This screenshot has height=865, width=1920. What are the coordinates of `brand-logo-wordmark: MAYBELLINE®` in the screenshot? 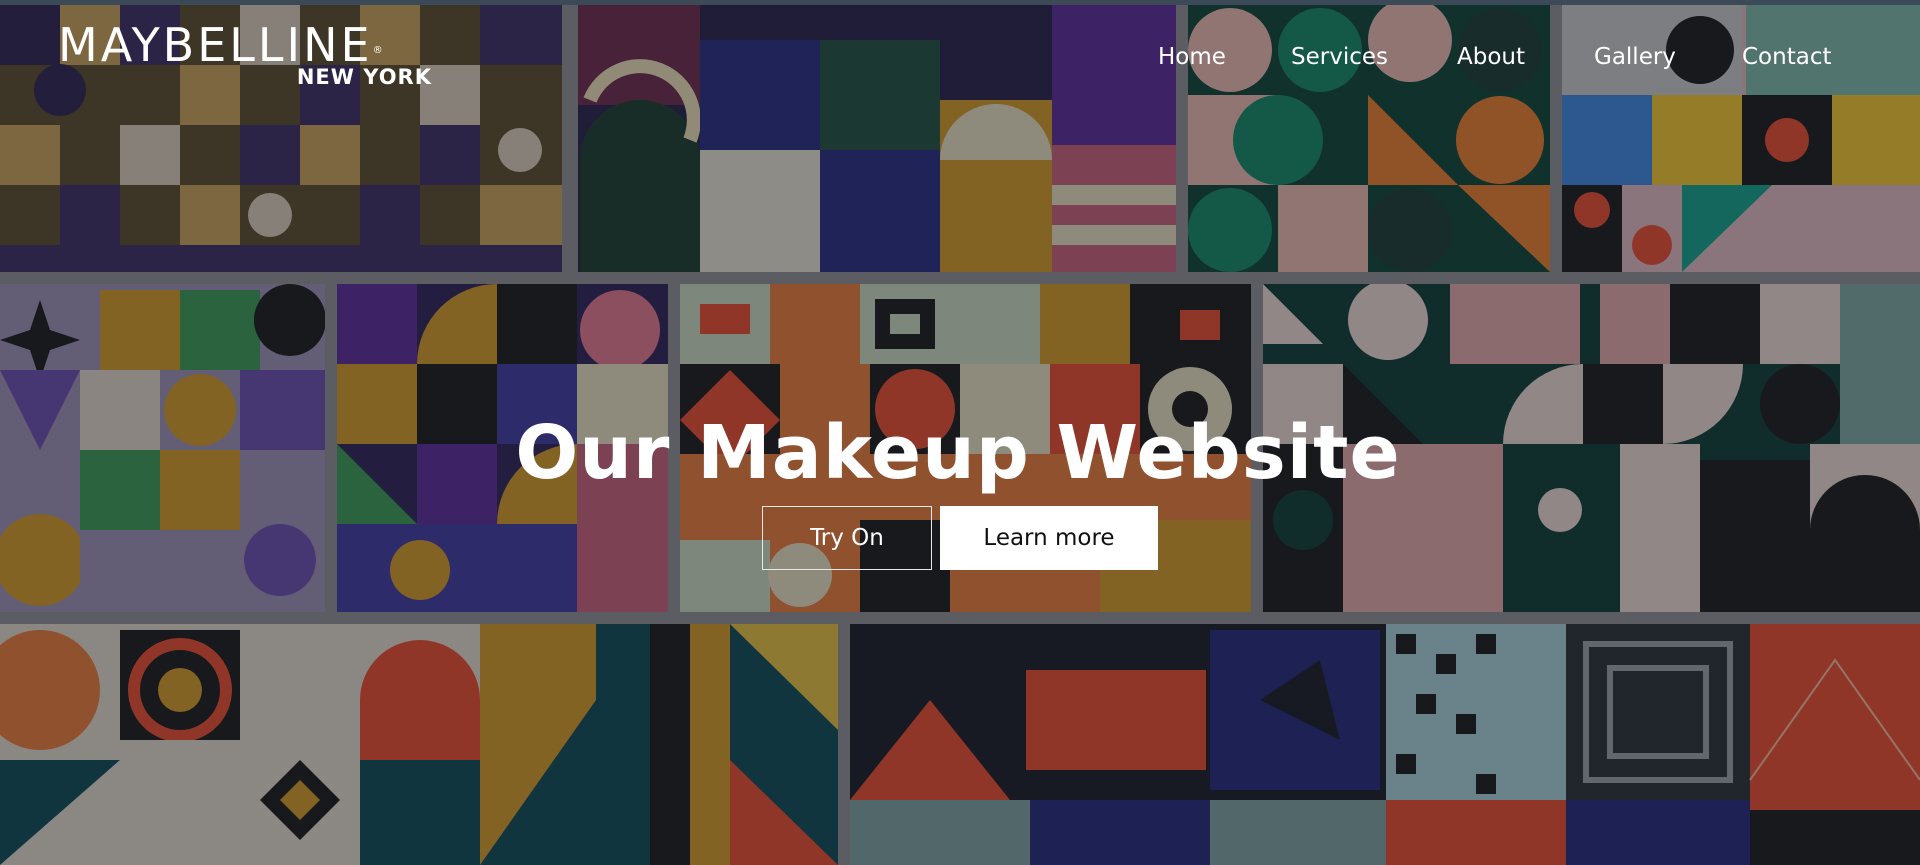 It's located at (248, 45).